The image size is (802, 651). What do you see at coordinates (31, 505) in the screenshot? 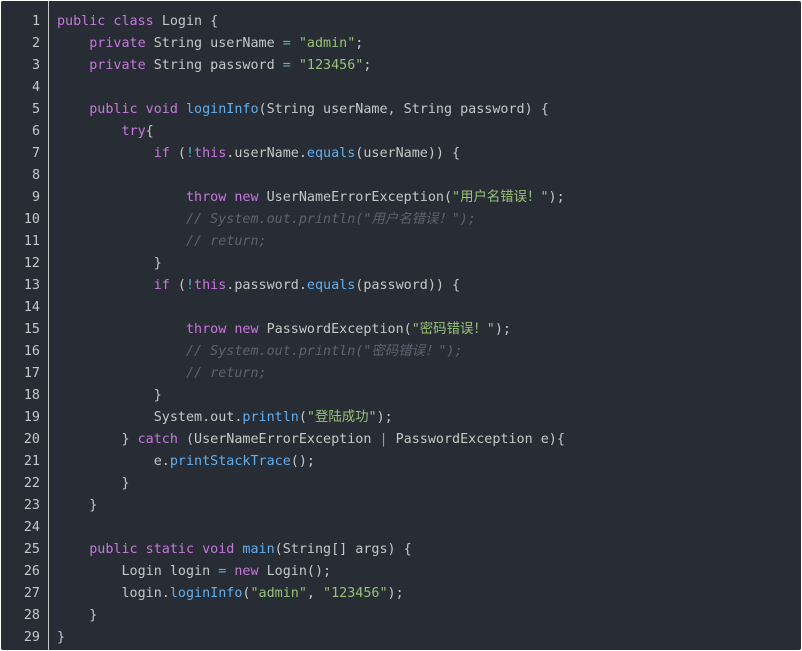
I see `line-number: 23` at bounding box center [31, 505].